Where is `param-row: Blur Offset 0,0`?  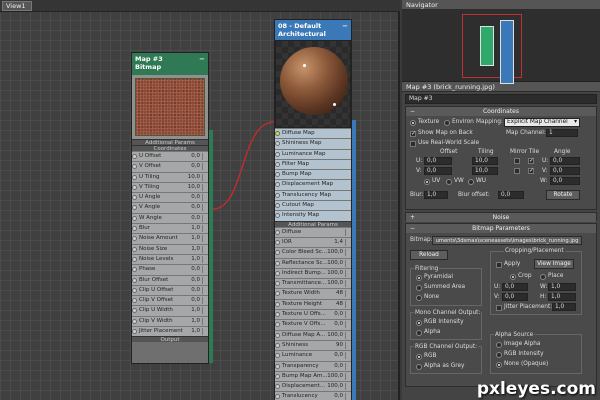 param-row: Blur Offset 0,0 is located at coordinates (170, 279).